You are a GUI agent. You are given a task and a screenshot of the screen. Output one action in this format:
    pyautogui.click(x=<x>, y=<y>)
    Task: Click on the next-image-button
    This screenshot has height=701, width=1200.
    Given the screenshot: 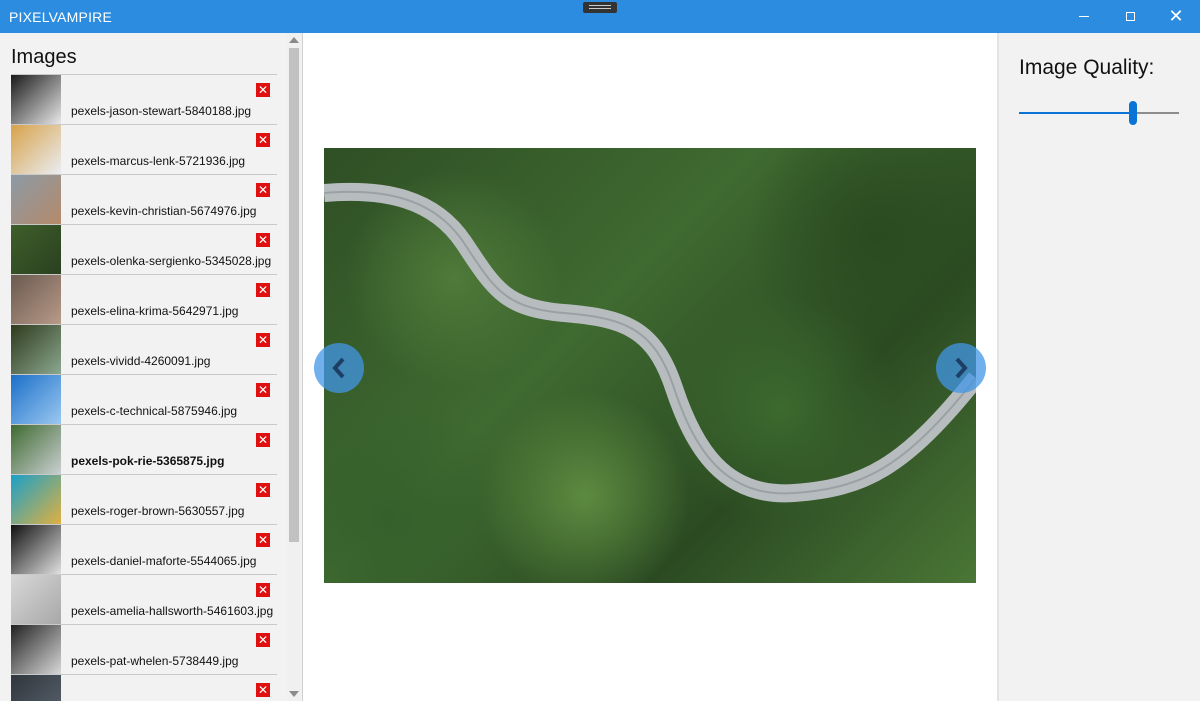 What is the action you would take?
    pyautogui.click(x=961, y=368)
    